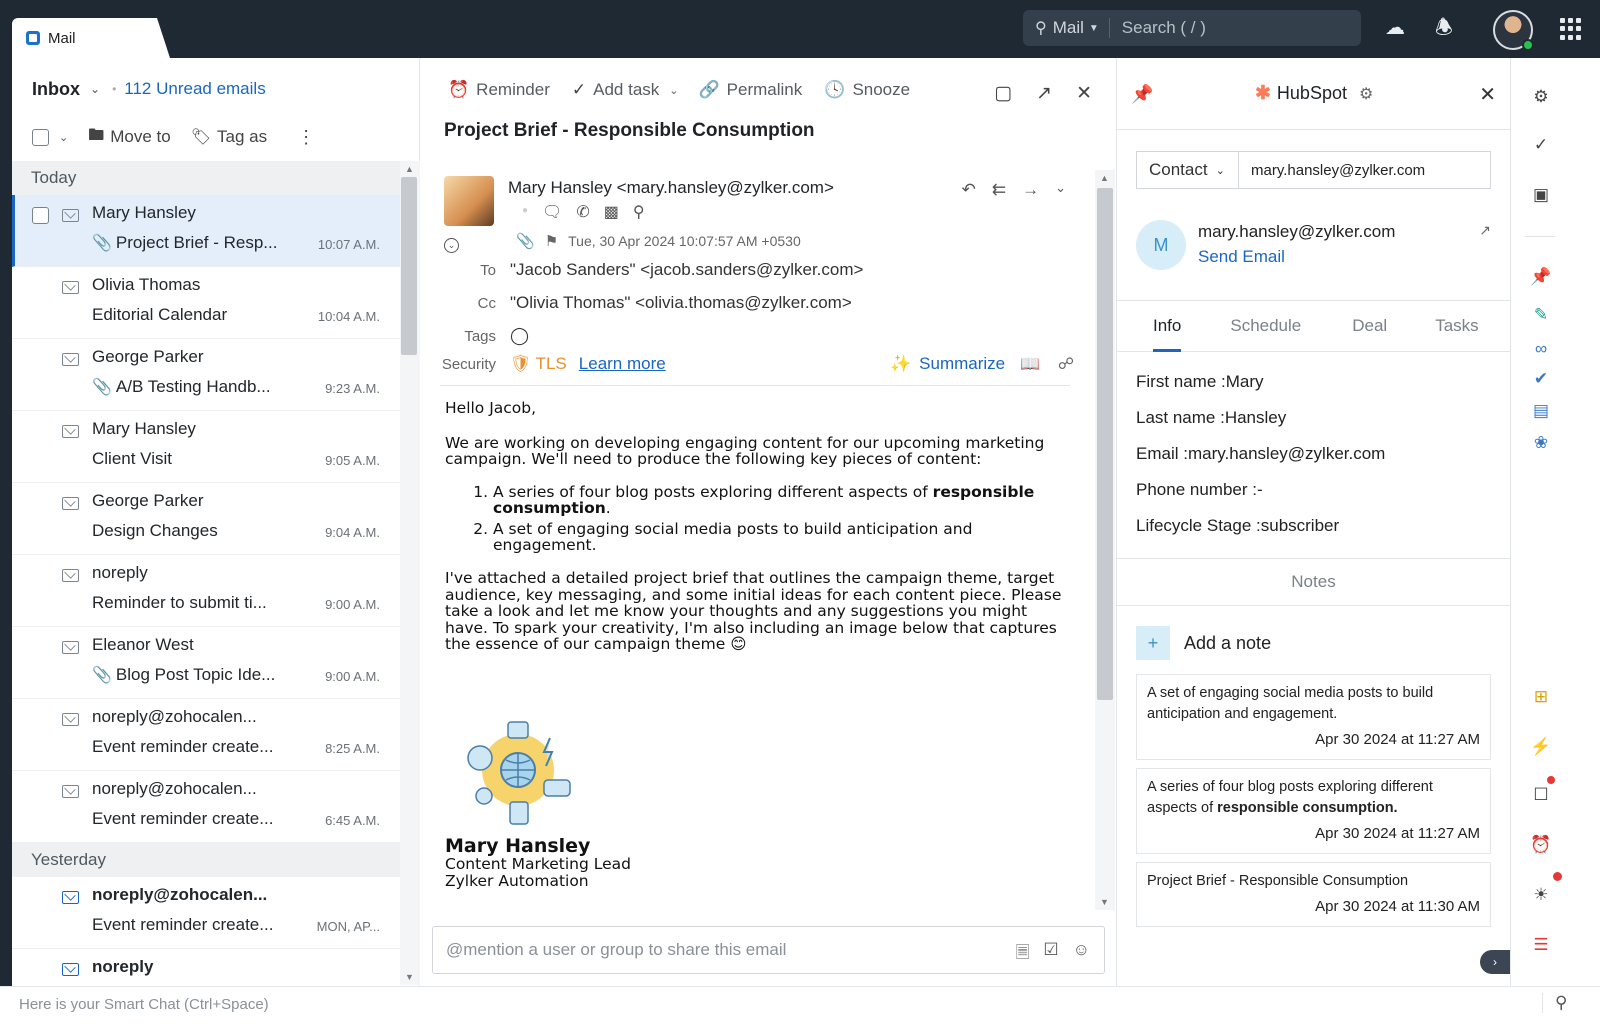 This screenshot has width=1600, height=1032. What do you see at coordinates (1023, 954) in the screenshot?
I see `notes-icon: 🗏` at bounding box center [1023, 954].